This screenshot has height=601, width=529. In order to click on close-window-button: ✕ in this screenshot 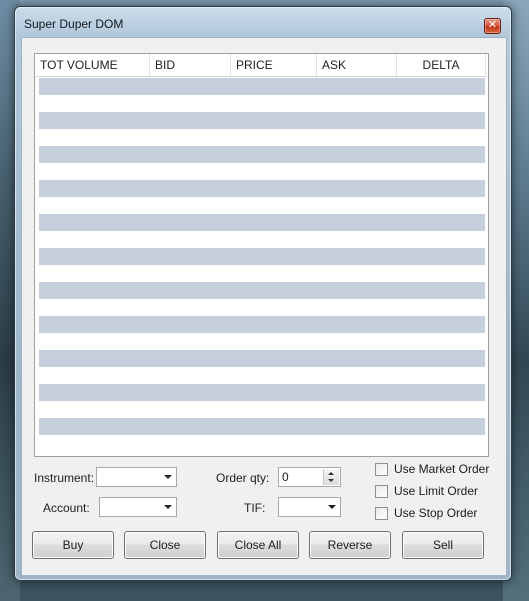, I will do `click(492, 26)`.